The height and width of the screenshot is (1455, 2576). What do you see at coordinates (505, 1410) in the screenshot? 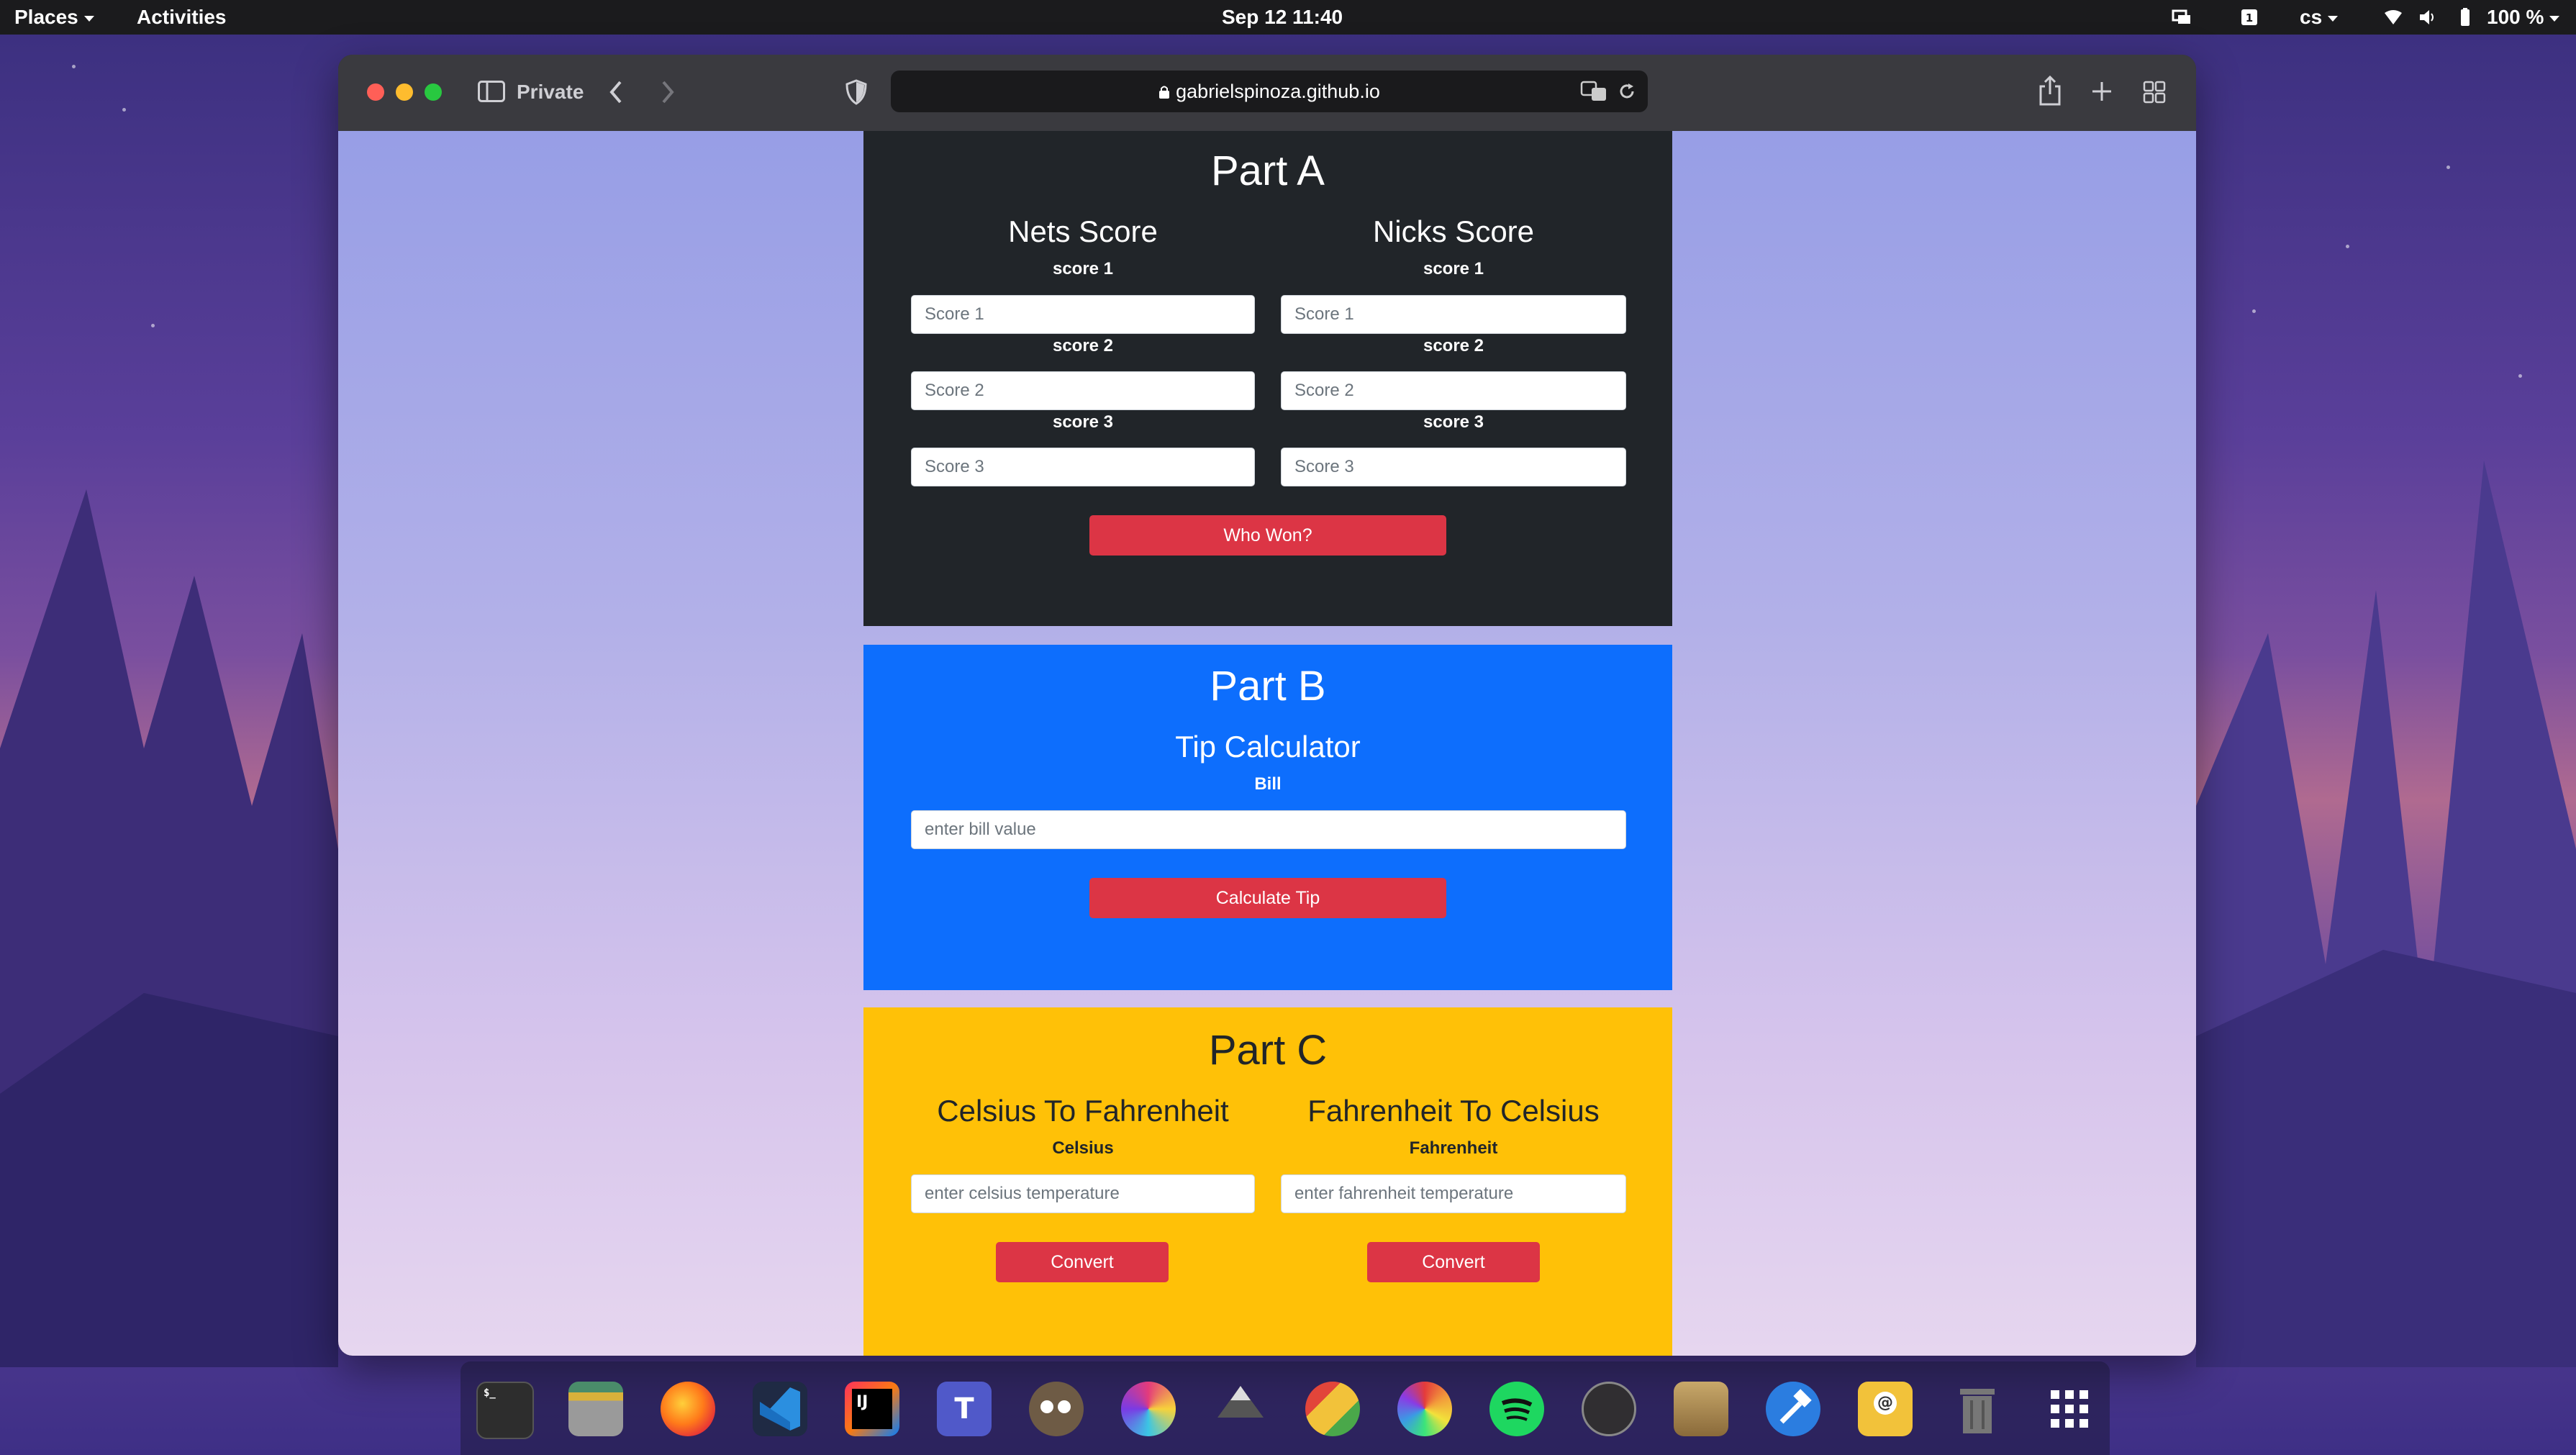
I see `terminal-icon: $_` at bounding box center [505, 1410].